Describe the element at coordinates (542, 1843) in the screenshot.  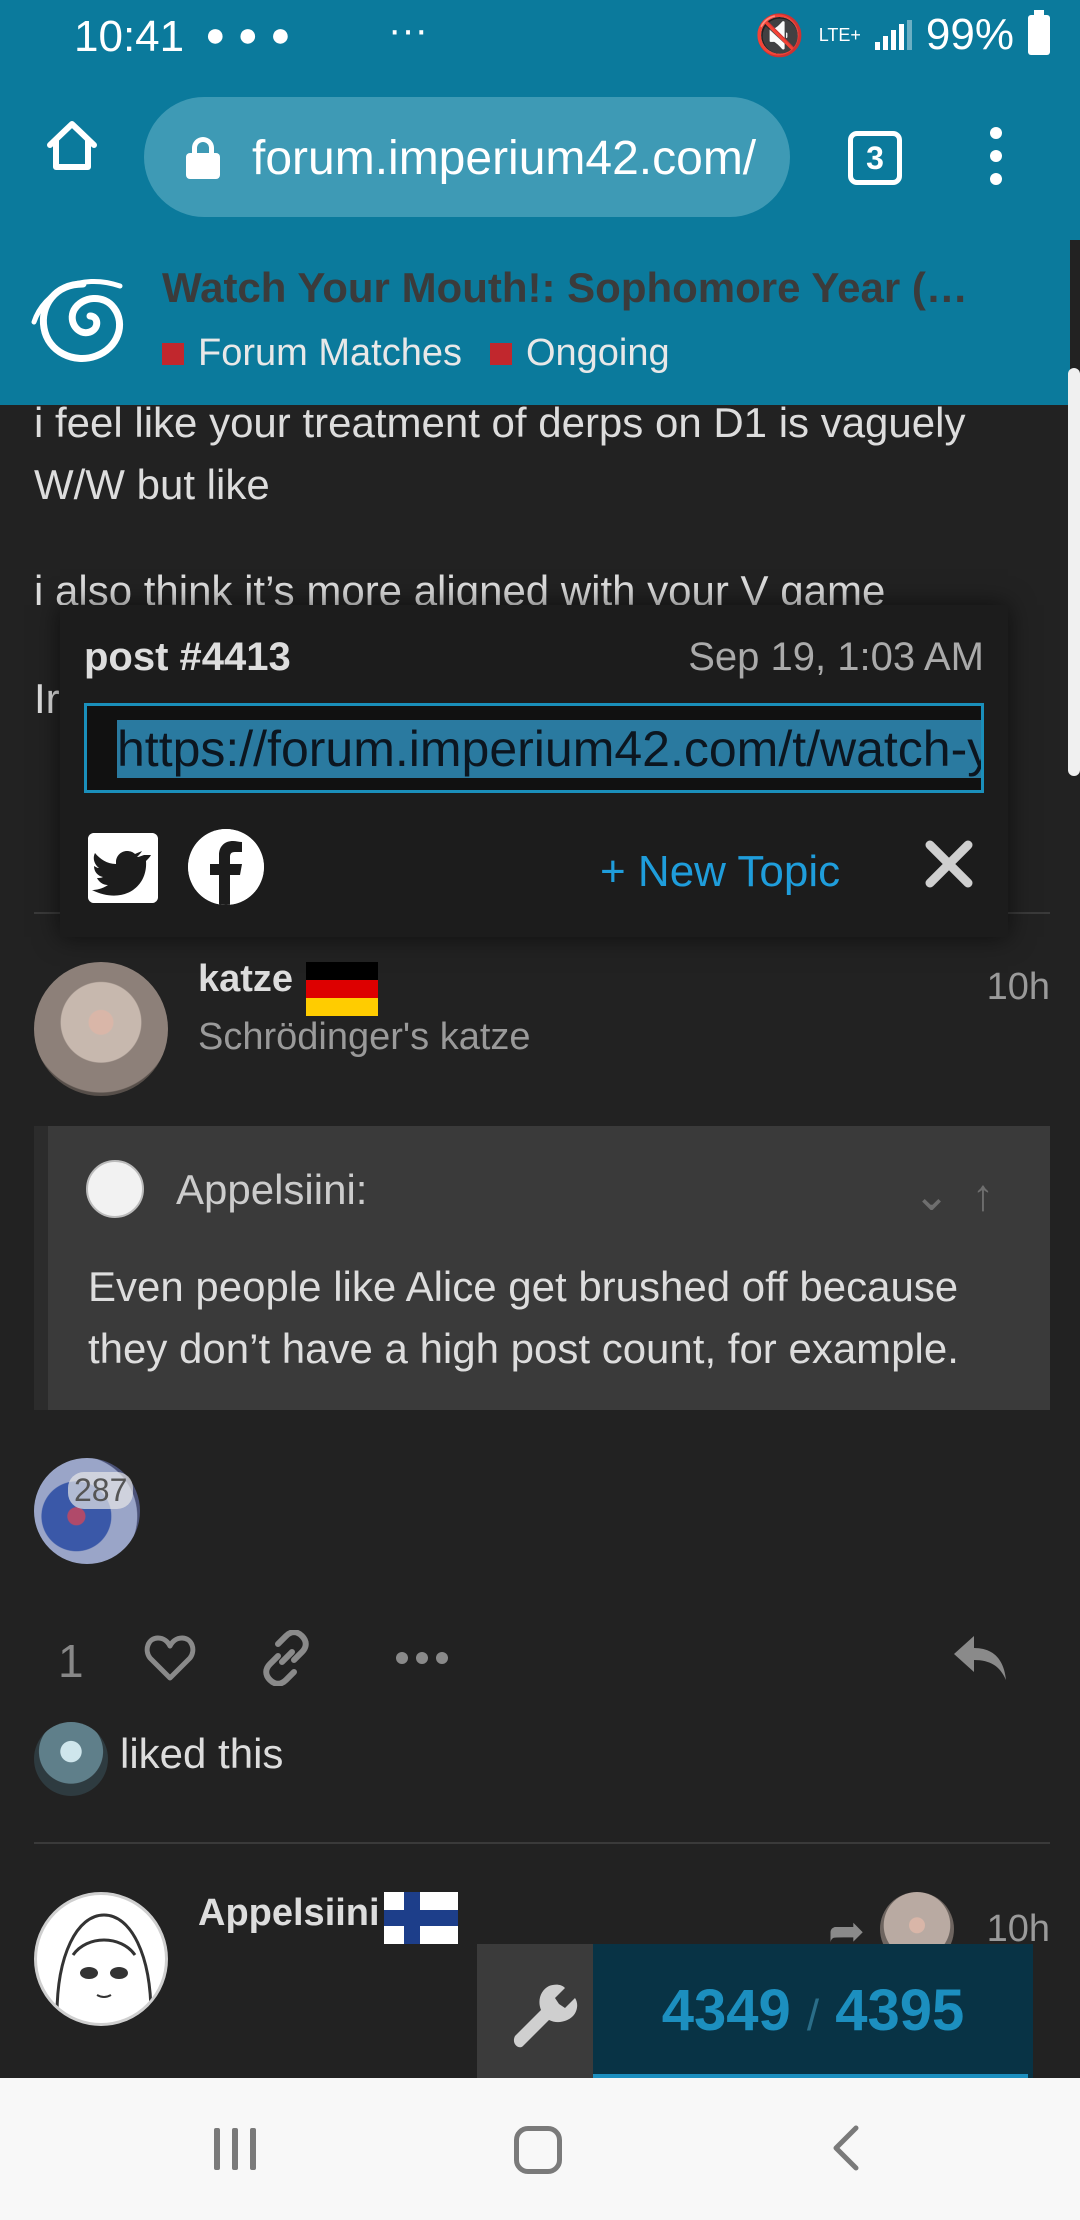
I see `post-divider` at that location.